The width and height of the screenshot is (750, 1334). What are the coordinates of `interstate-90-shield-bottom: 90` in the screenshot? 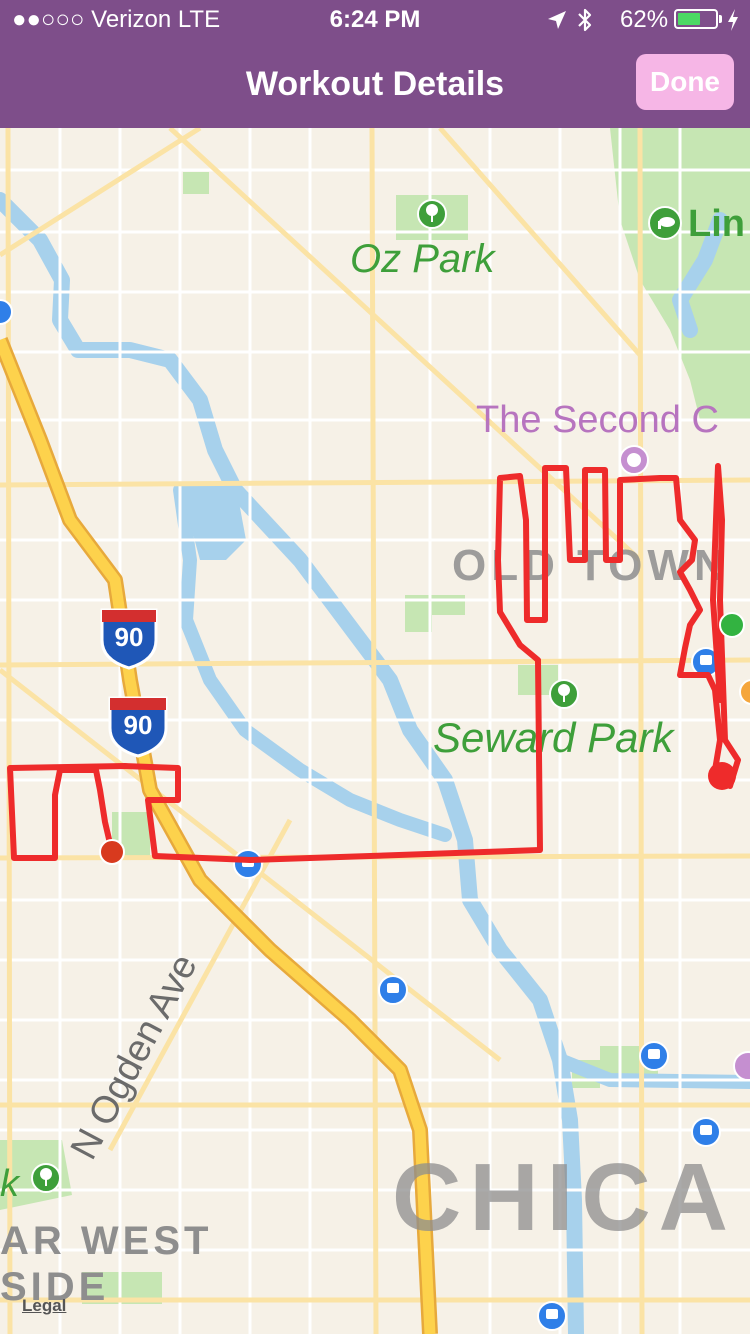 It's located at (138, 727).